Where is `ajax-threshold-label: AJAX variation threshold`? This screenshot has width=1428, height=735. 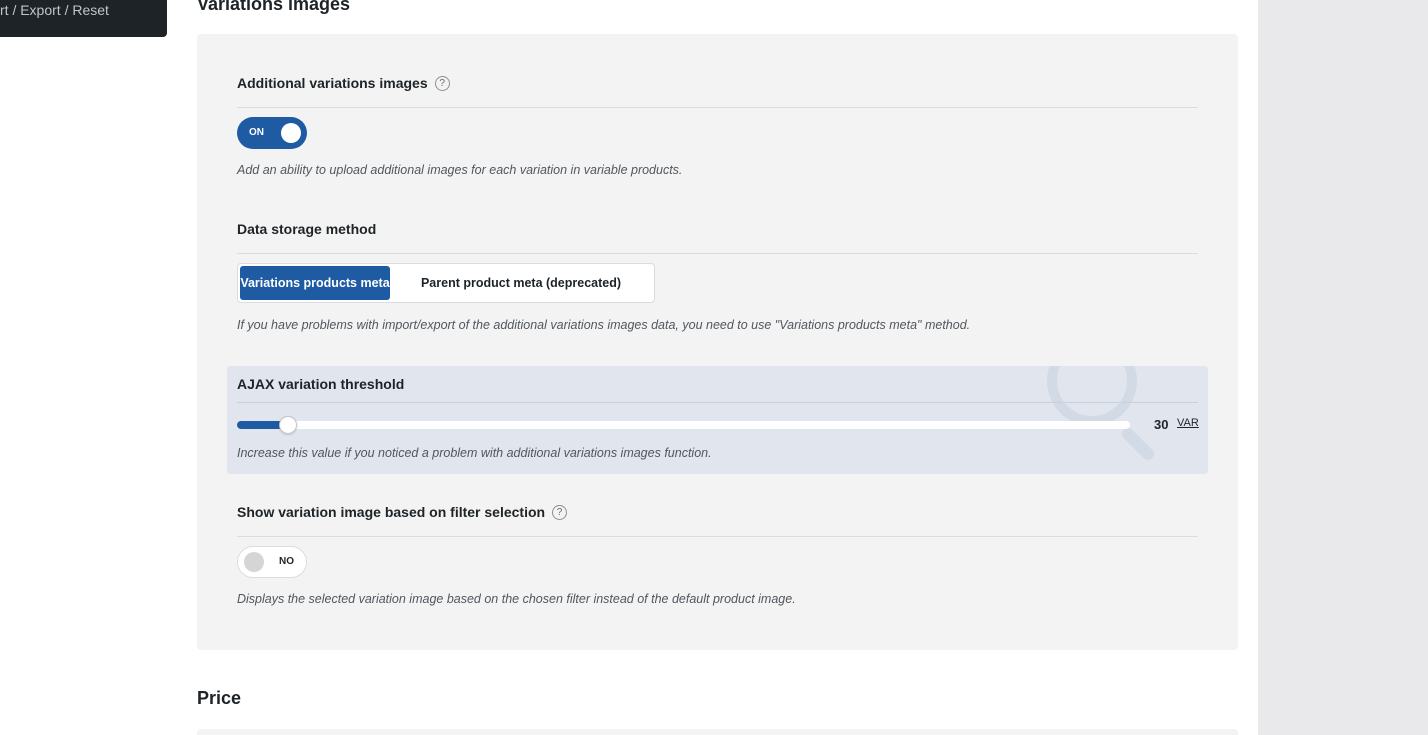 ajax-threshold-label: AJAX variation threshold is located at coordinates (321, 384).